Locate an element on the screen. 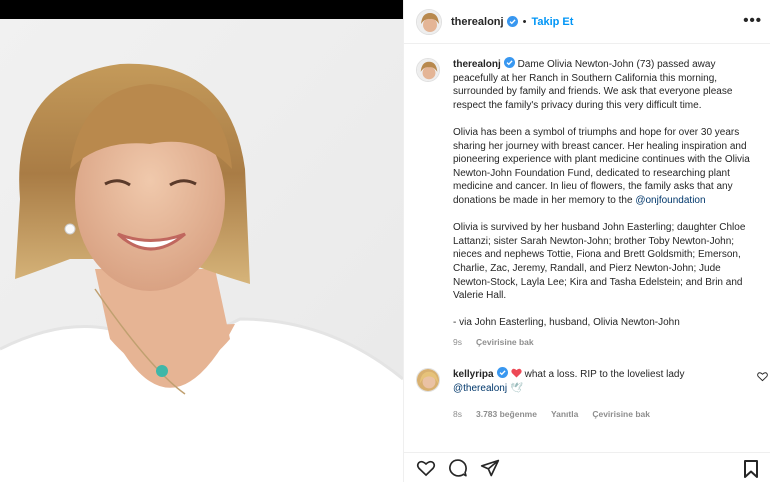  post-actions-bar is located at coordinates (587, 467).